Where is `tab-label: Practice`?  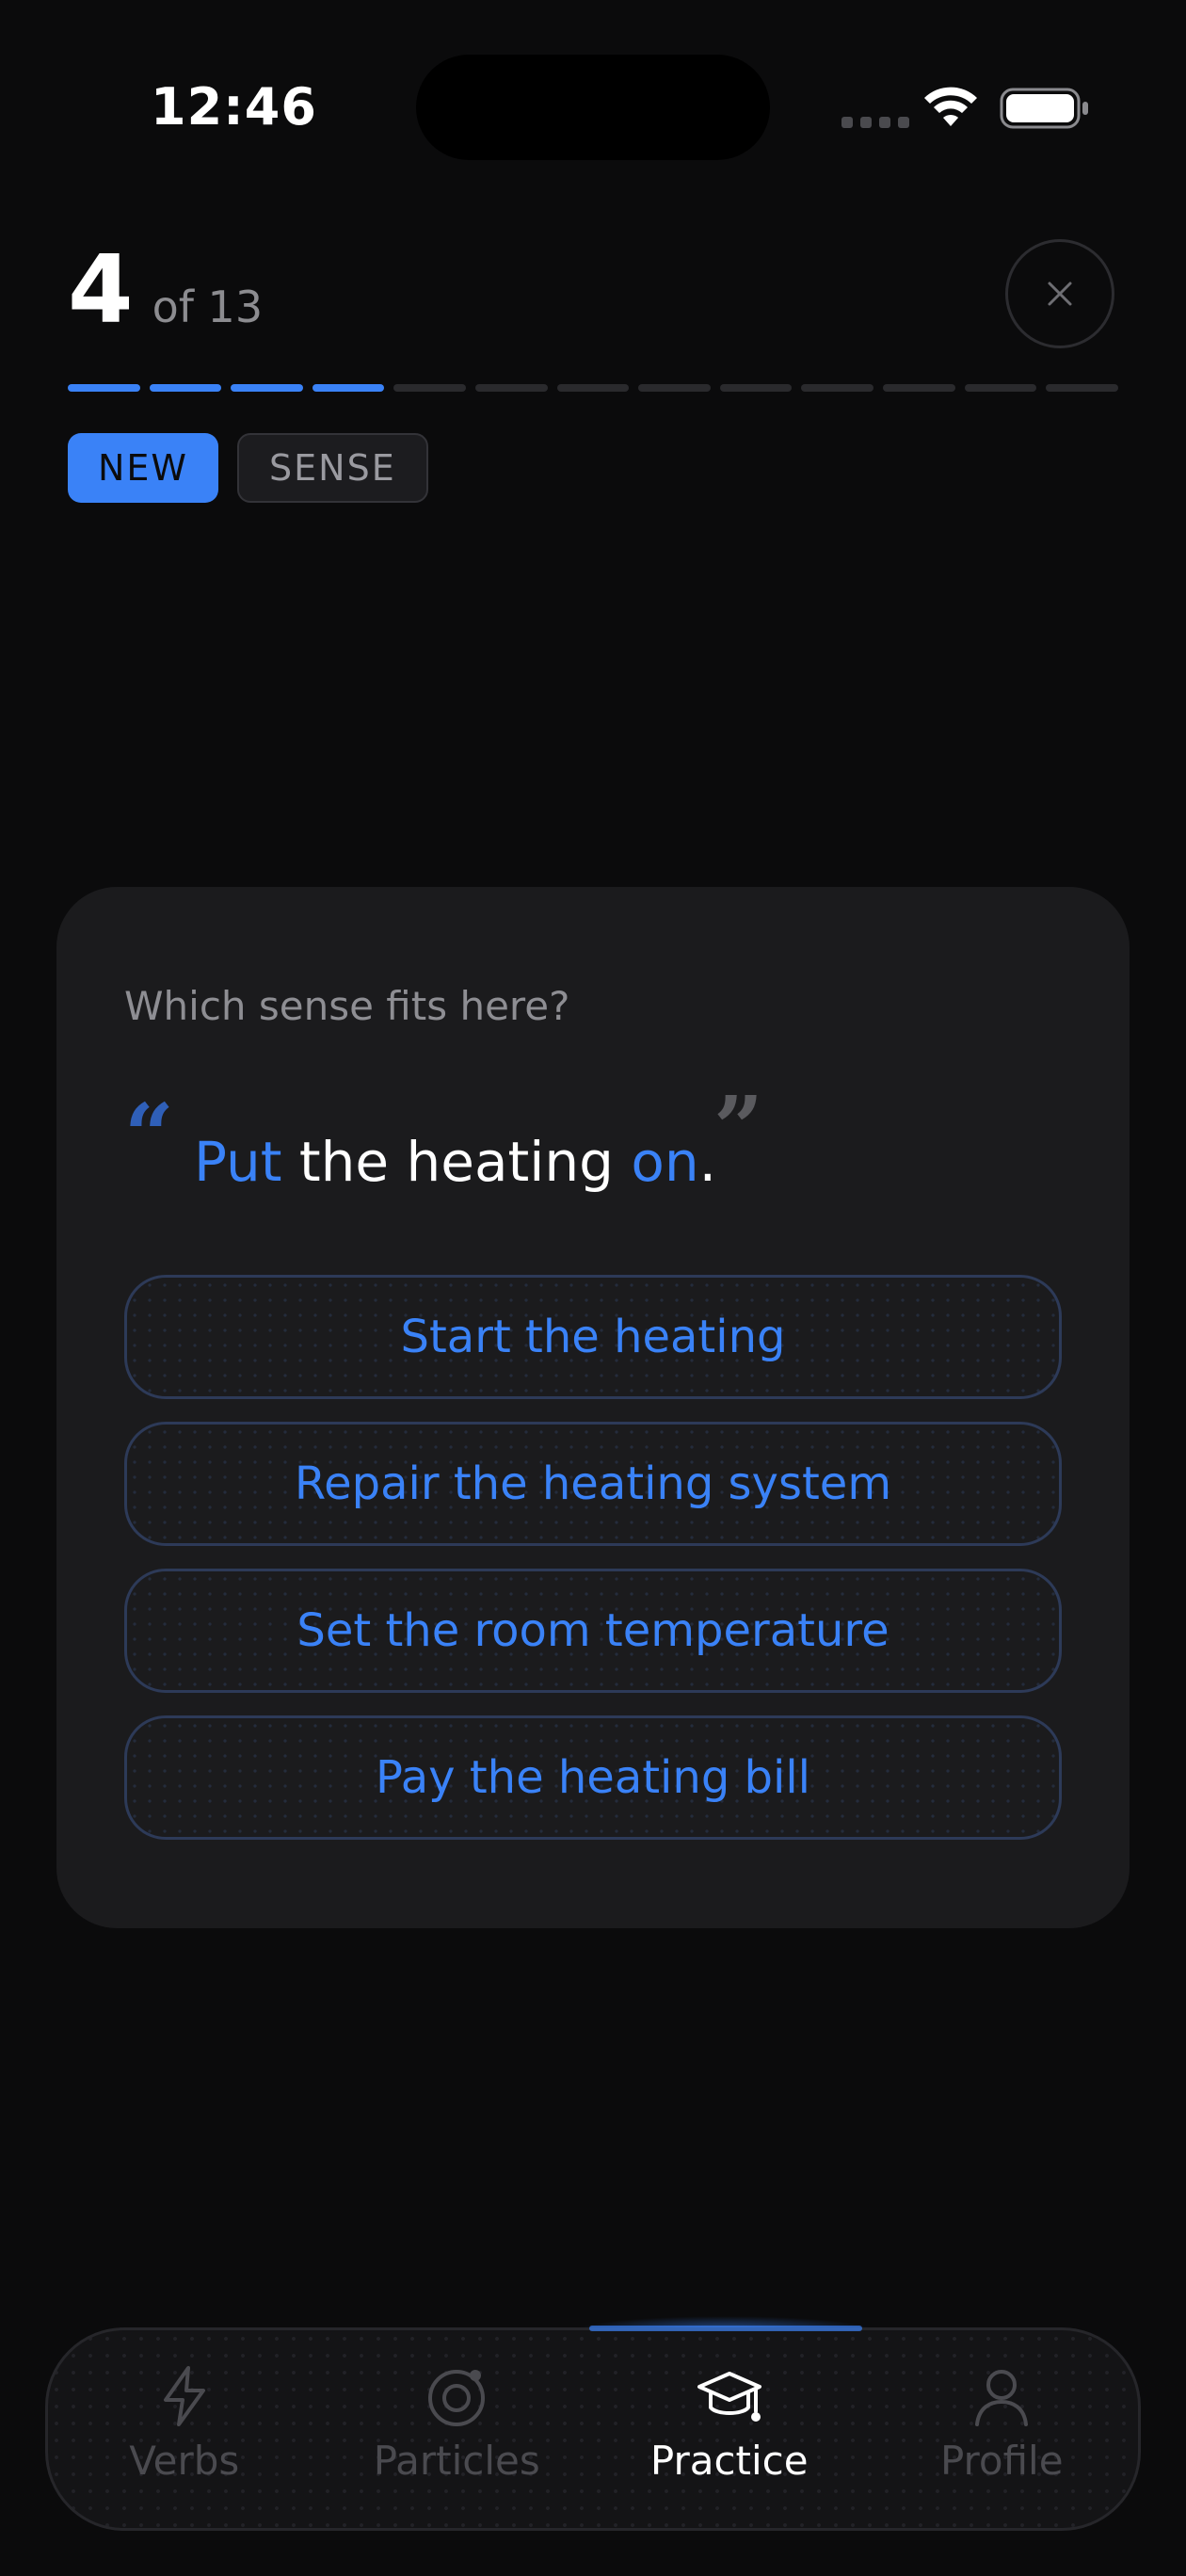
tab-label: Practice is located at coordinates (729, 2461).